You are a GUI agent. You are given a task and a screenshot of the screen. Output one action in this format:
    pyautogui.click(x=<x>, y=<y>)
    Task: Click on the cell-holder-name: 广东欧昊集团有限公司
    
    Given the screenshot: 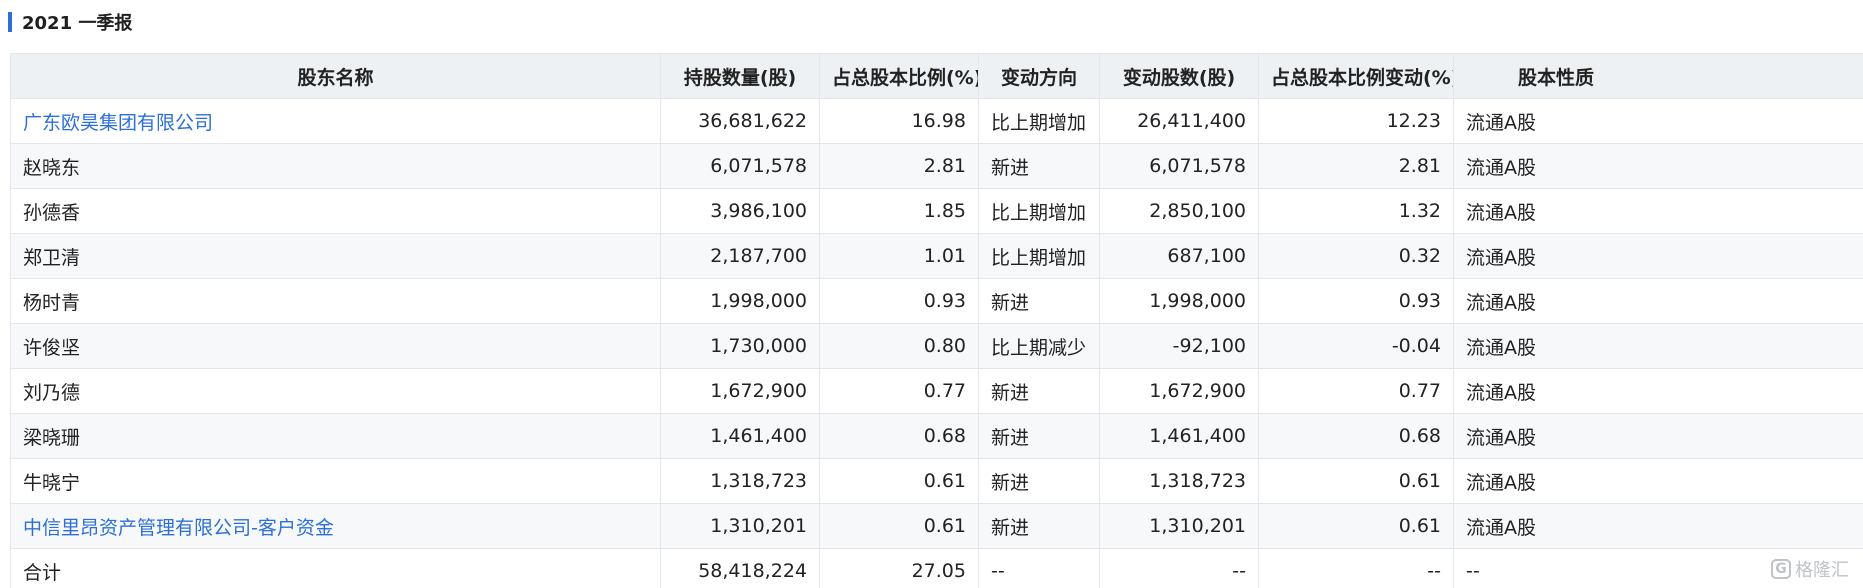 What is the action you would take?
    pyautogui.click(x=335, y=121)
    